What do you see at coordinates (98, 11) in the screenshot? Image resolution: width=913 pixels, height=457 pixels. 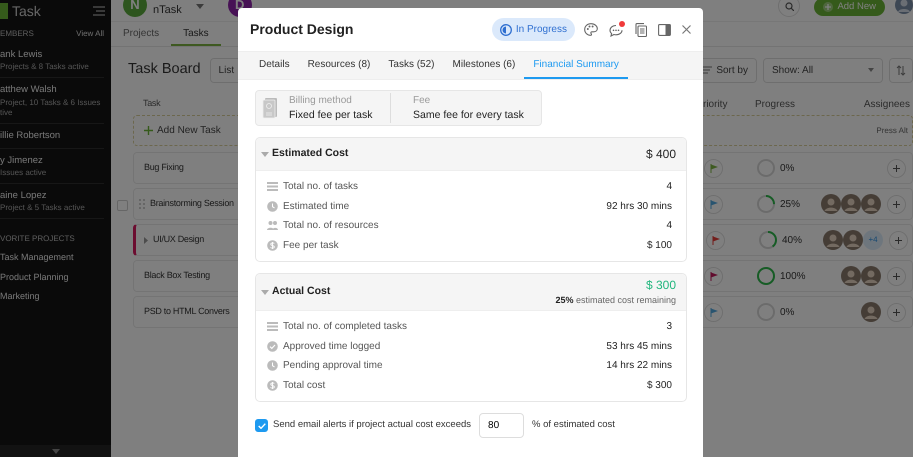 I see `menu-icon` at bounding box center [98, 11].